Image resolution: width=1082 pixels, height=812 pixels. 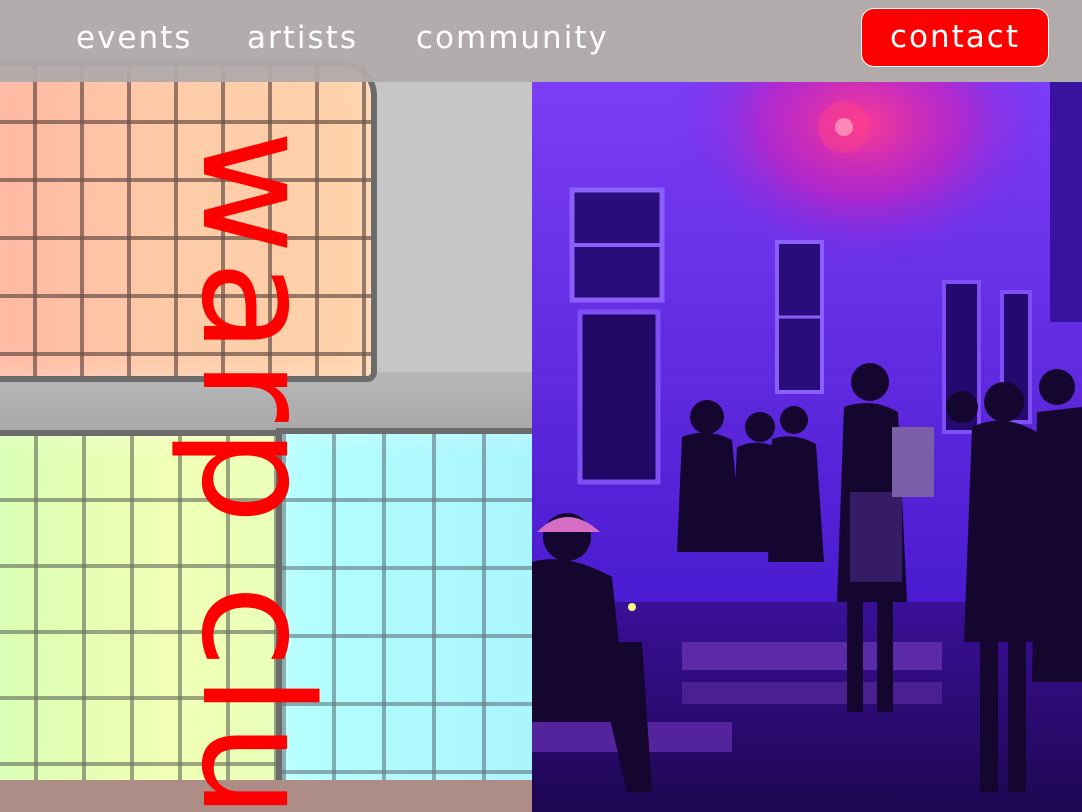 What do you see at coordinates (134, 38) in the screenshot?
I see `nav-events: events` at bounding box center [134, 38].